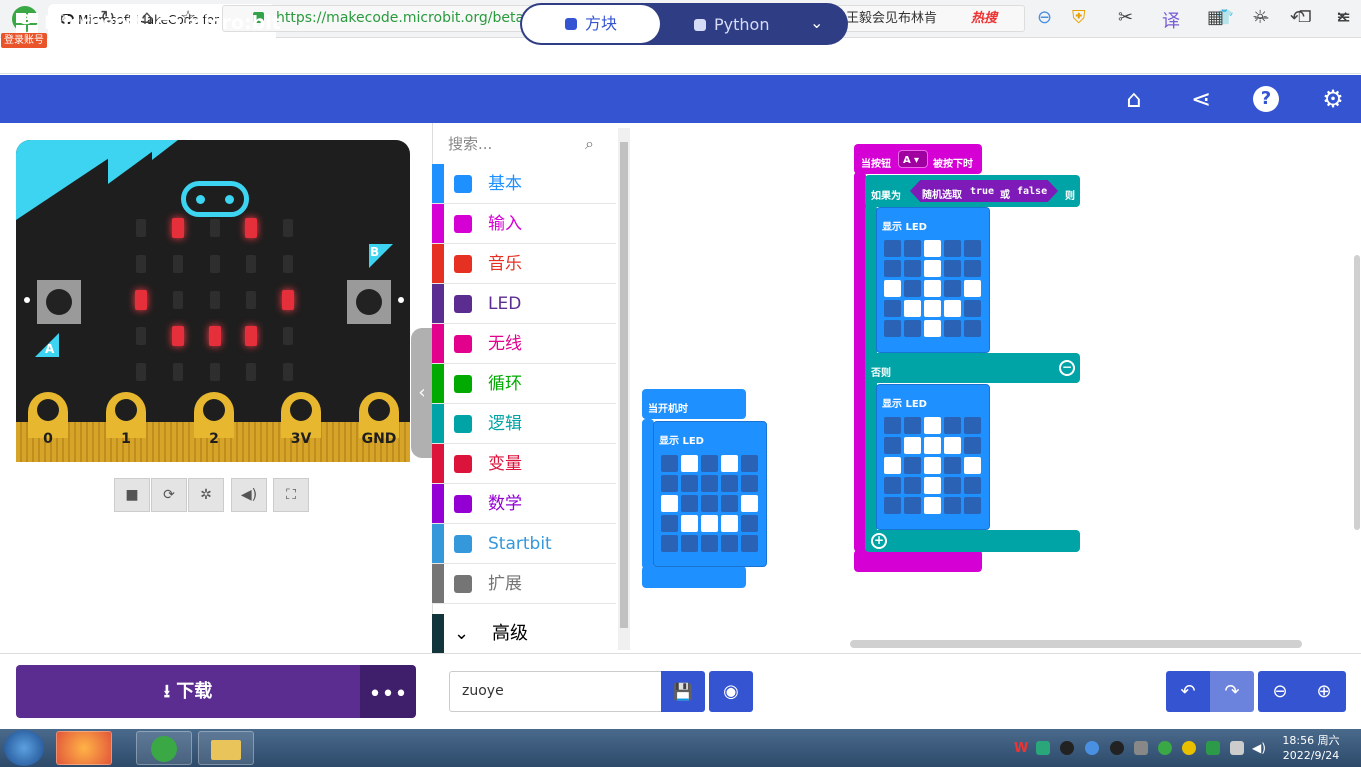  What do you see at coordinates (369, 302) in the screenshot?
I see `button-b` at bounding box center [369, 302].